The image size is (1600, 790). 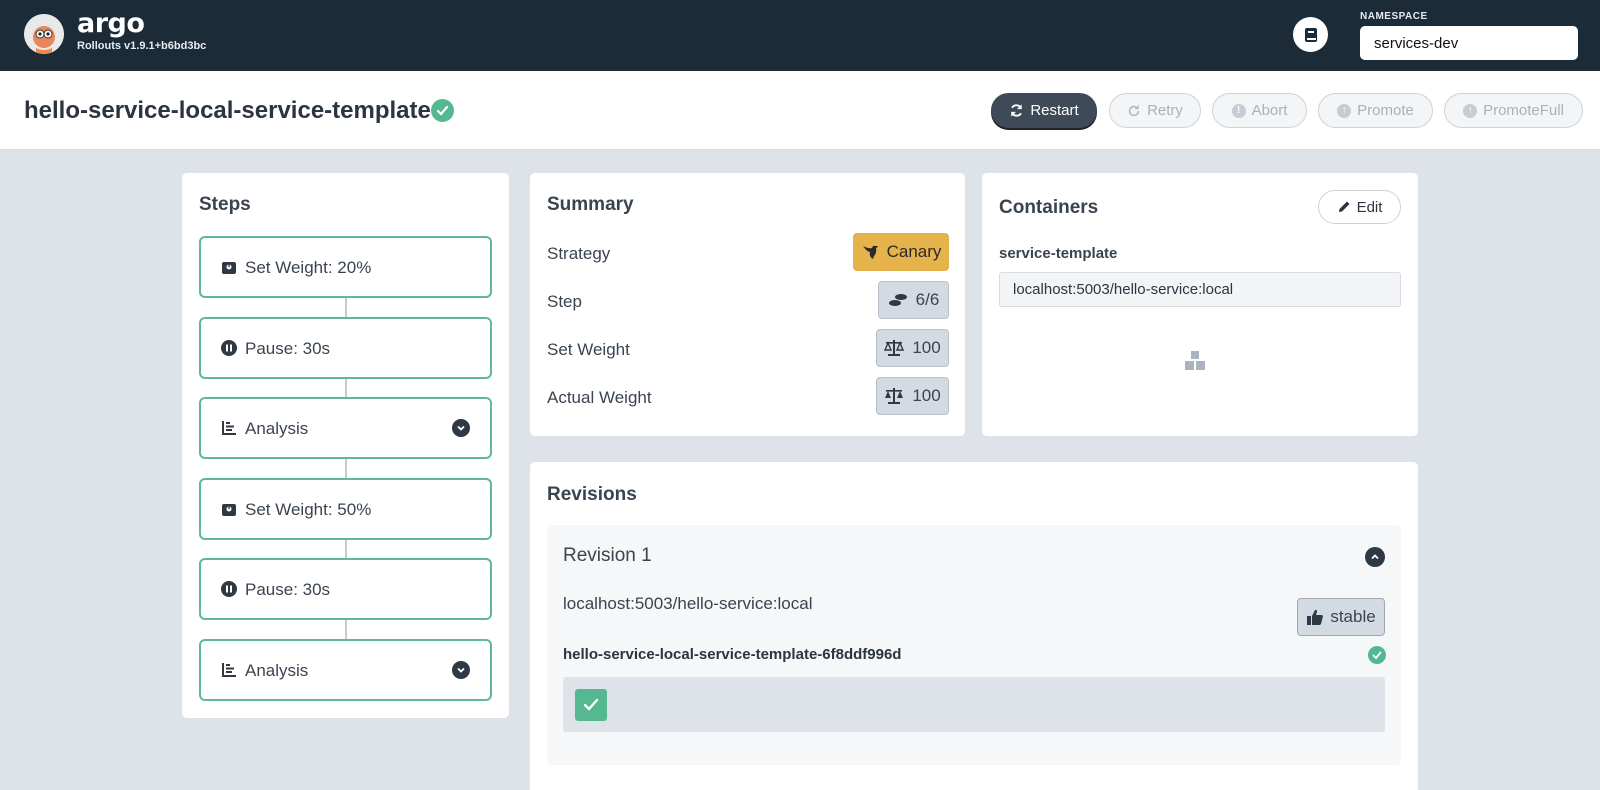 I want to click on abort-button: ! Abort, so click(x=1259, y=110).